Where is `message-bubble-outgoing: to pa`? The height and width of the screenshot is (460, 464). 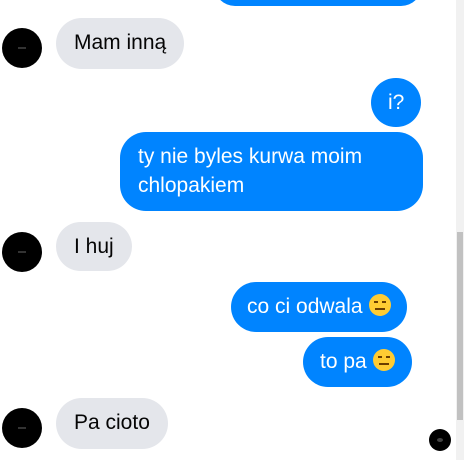
message-bubble-outgoing: to pa is located at coordinates (357, 362).